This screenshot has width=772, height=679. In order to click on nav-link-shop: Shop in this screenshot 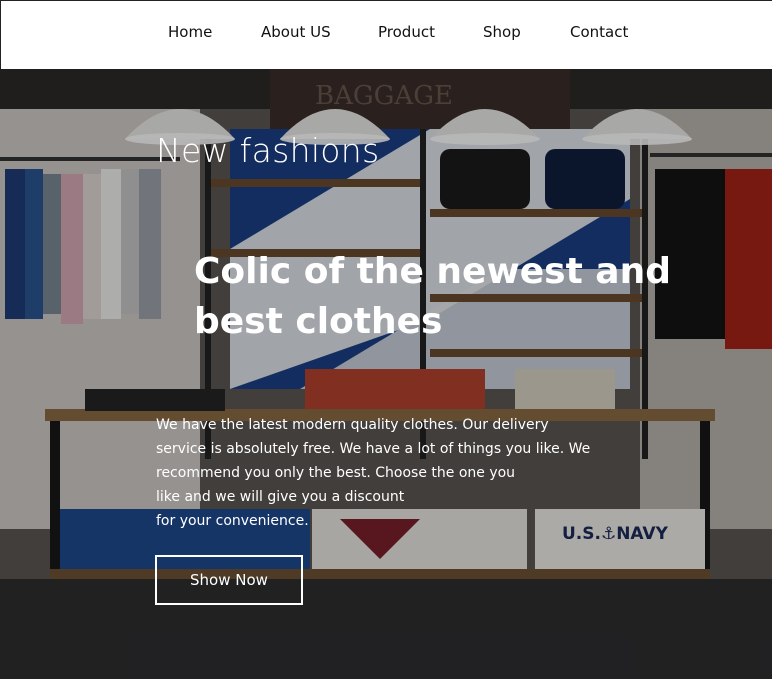, I will do `click(502, 32)`.